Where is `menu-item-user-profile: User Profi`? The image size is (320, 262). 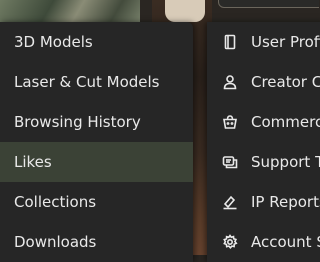 menu-item-user-profile: User Profi is located at coordinates (263, 42).